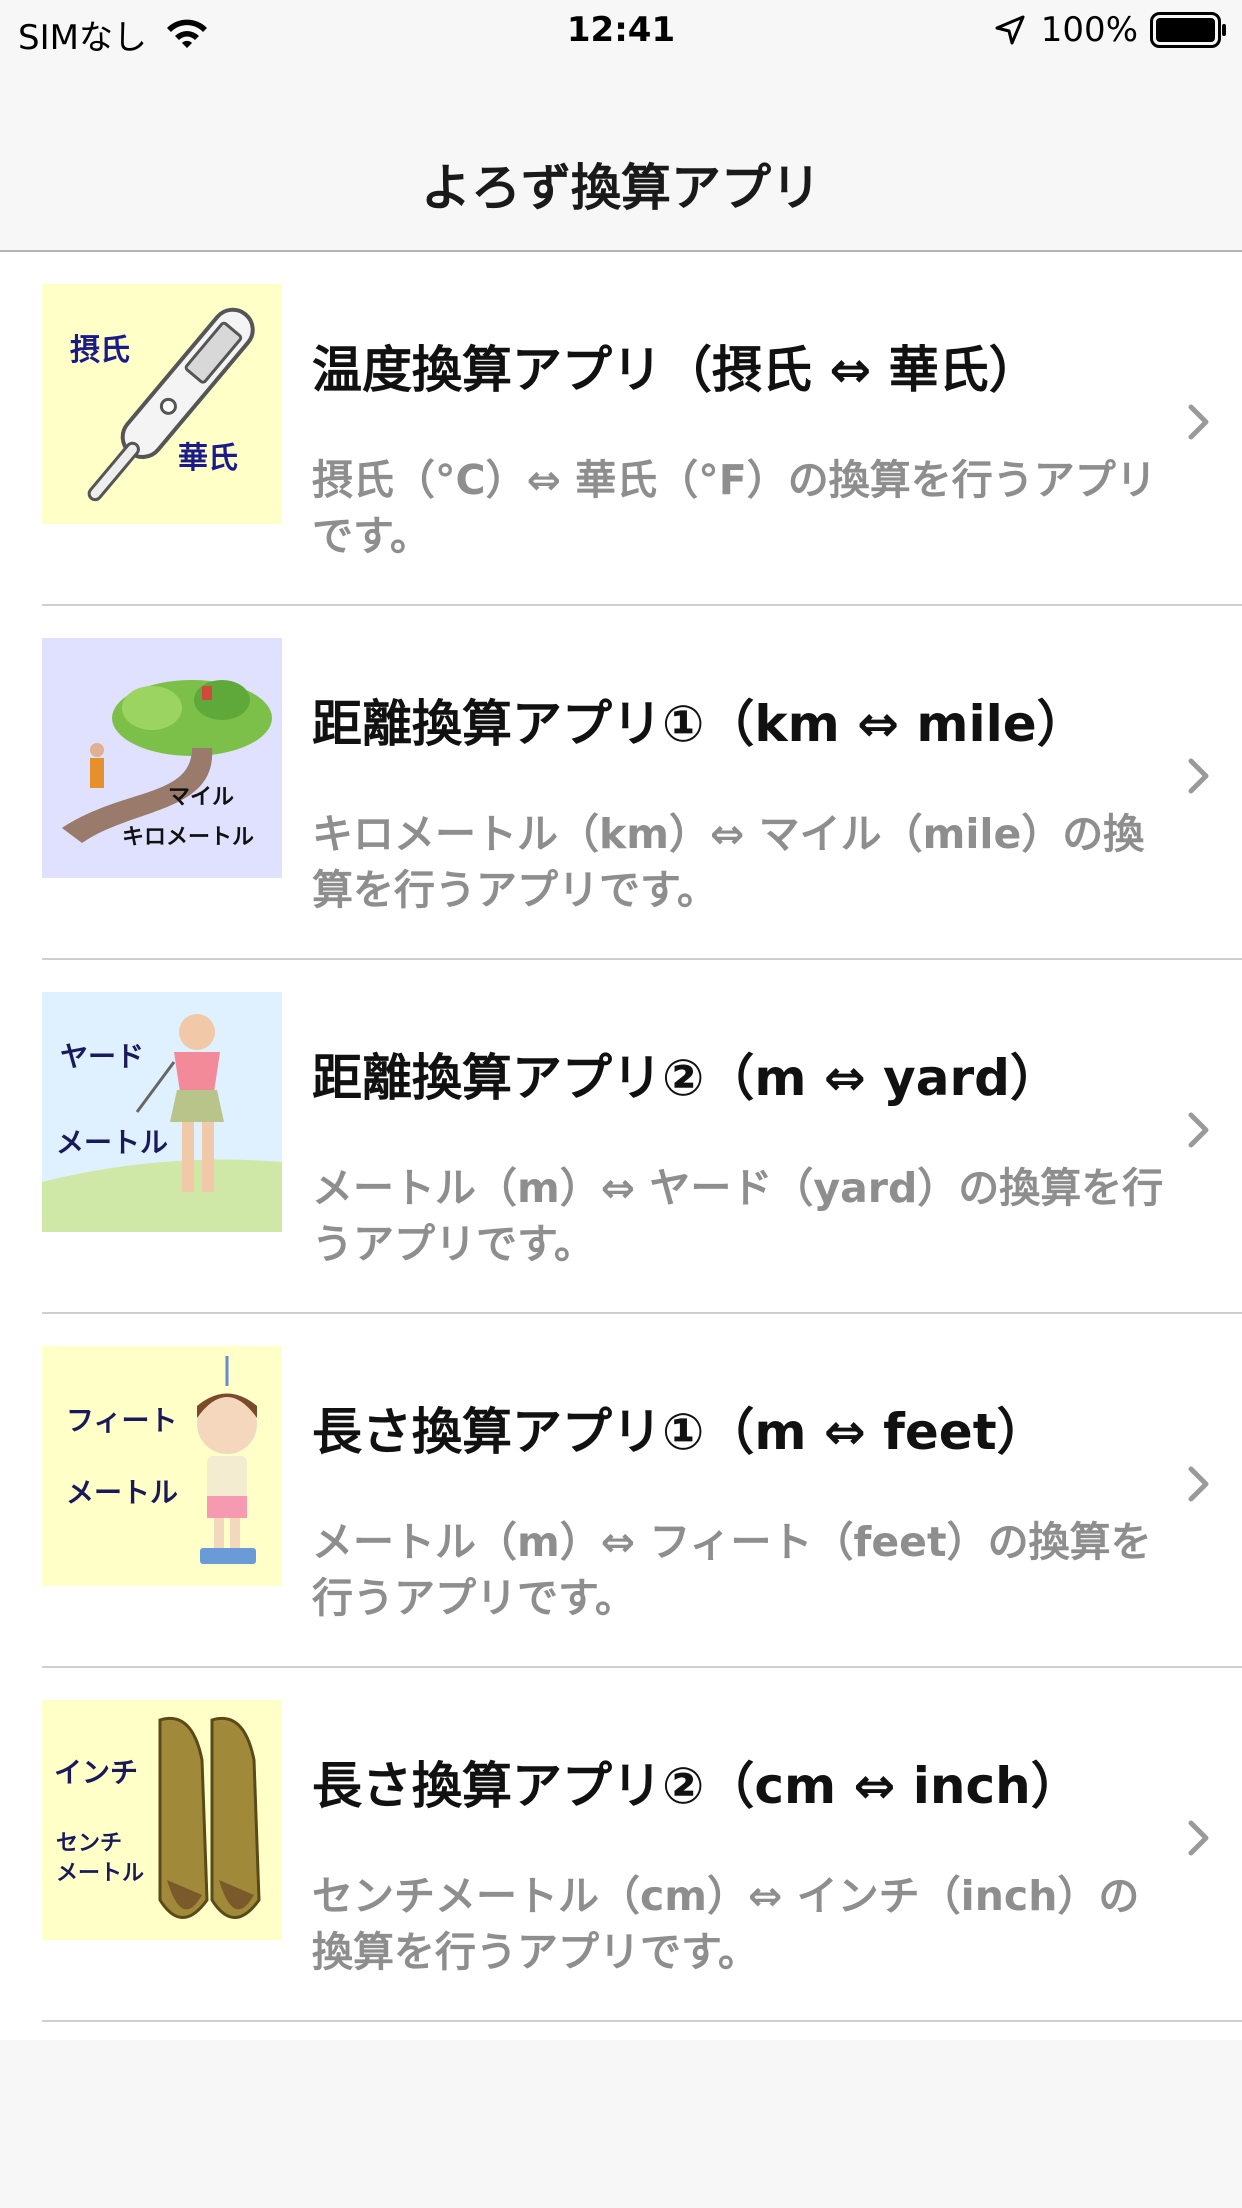 The image size is (1242, 2208). What do you see at coordinates (162, 1820) in the screenshot?
I see `shoes-thumbnail-icon: インチ センチ メートル` at bounding box center [162, 1820].